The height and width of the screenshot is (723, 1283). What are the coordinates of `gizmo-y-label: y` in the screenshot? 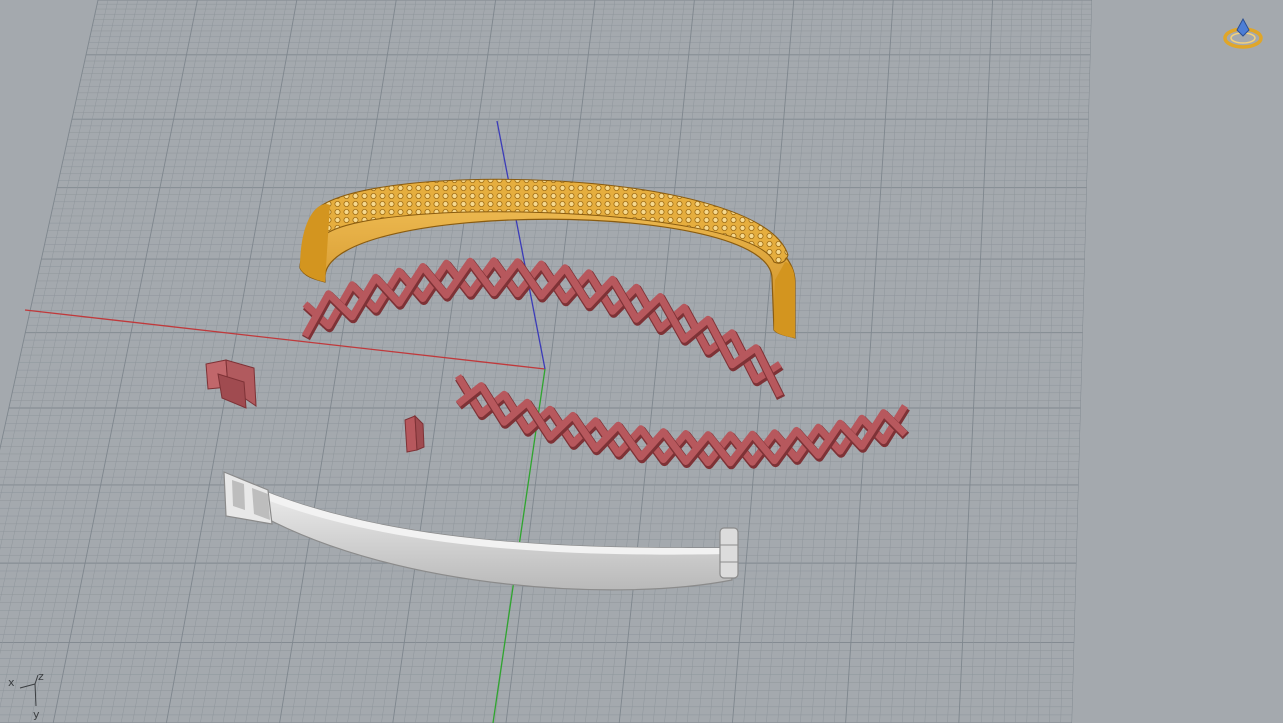 It's located at (36, 714).